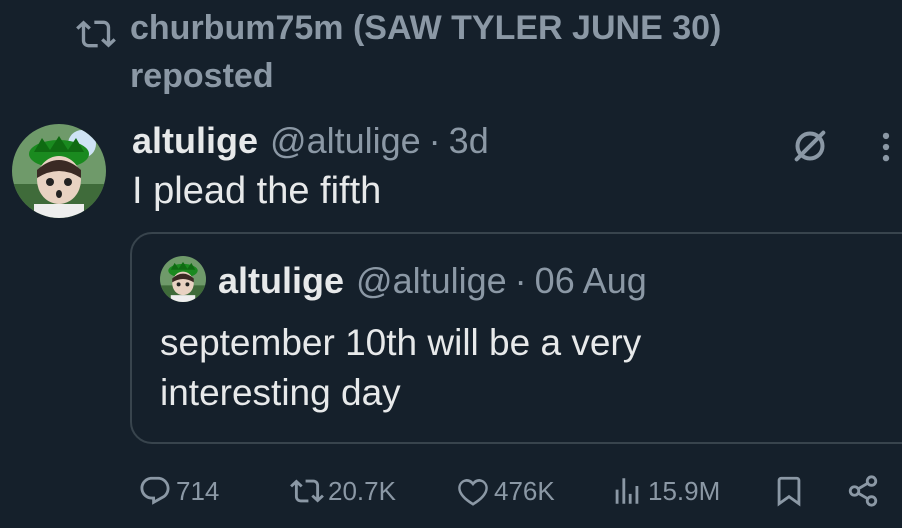 The width and height of the screenshot is (902, 528). What do you see at coordinates (473, 492) in the screenshot?
I see `like-icon` at bounding box center [473, 492].